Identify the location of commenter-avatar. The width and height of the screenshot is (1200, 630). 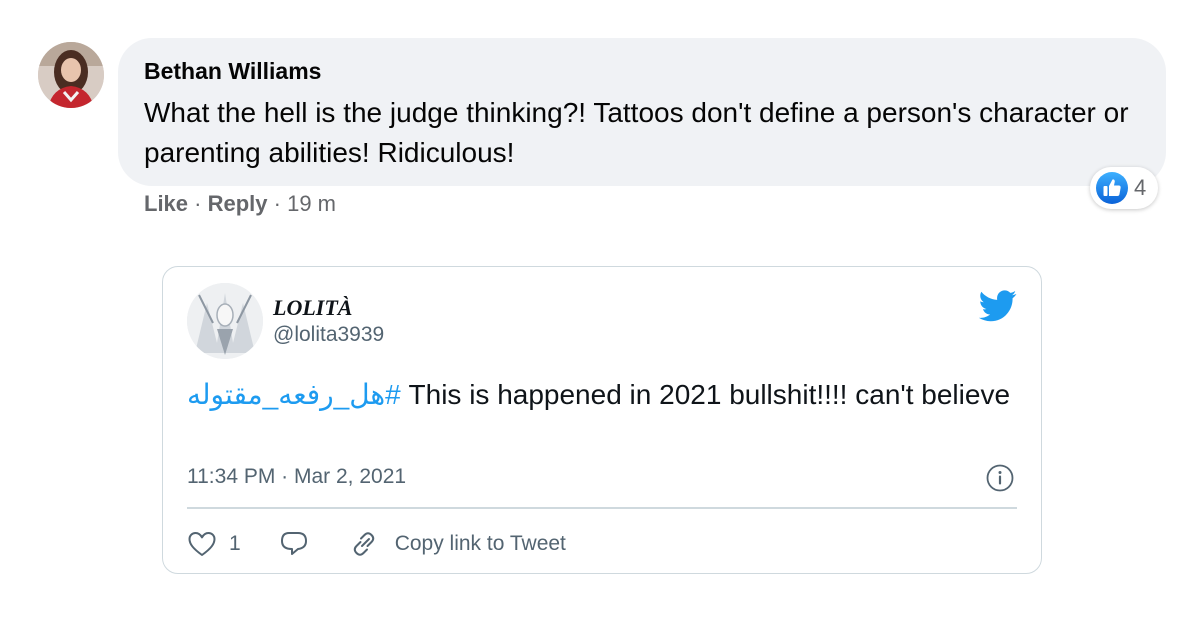
(71, 75).